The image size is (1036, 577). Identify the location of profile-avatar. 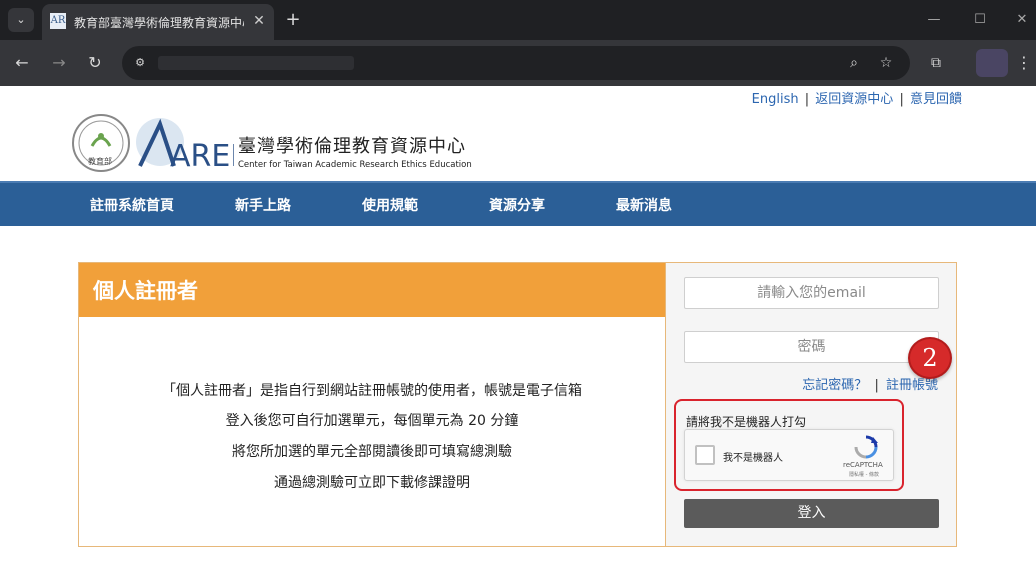
(992, 63).